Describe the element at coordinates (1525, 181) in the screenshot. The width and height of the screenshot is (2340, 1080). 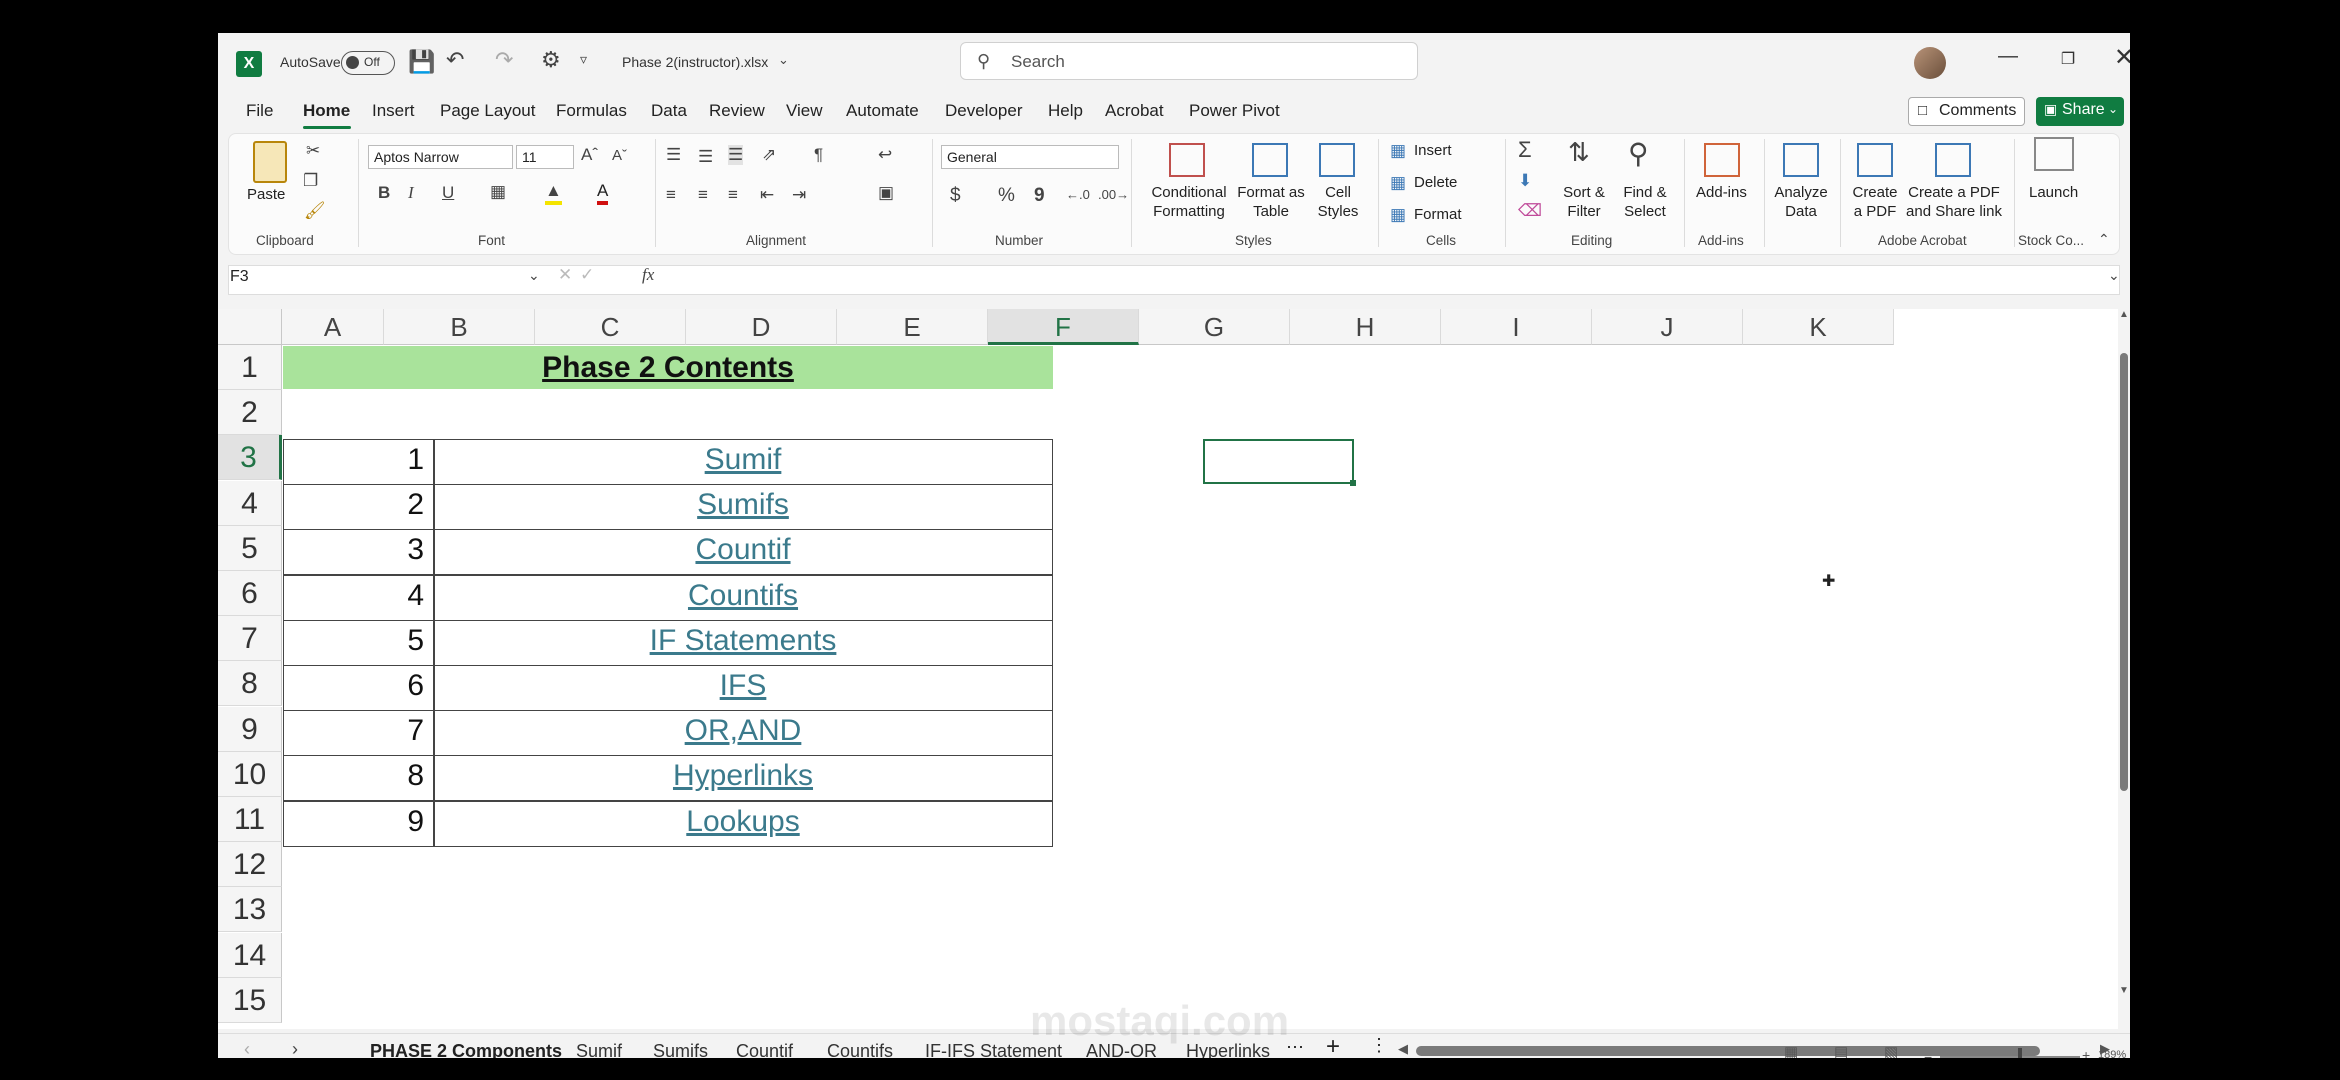
I see `fill-icon: ⬇` at that location.